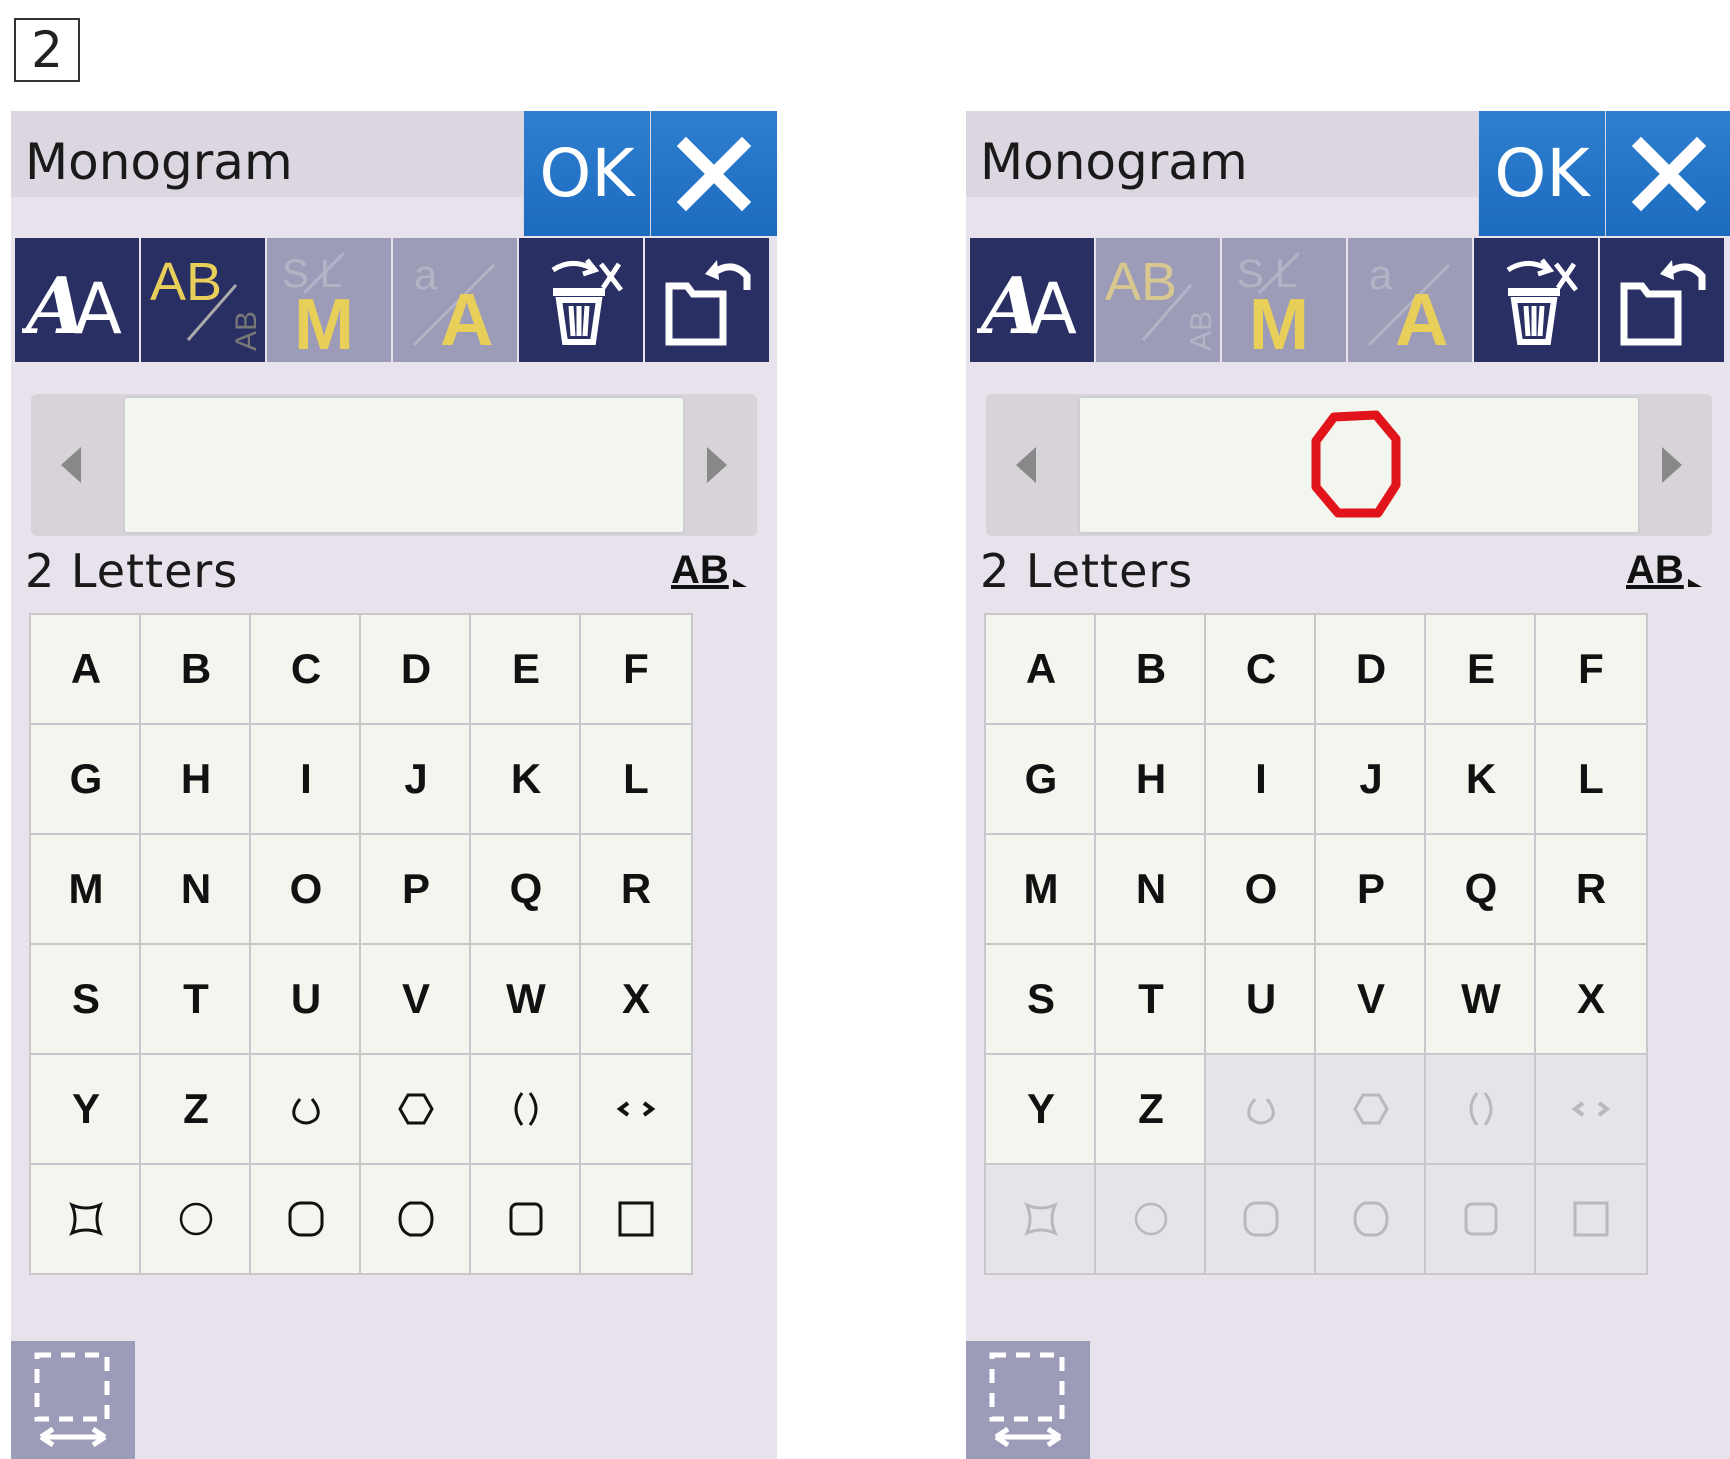 The image size is (1730, 1459). I want to click on frame-rounded-square-icon, so click(526, 1219).